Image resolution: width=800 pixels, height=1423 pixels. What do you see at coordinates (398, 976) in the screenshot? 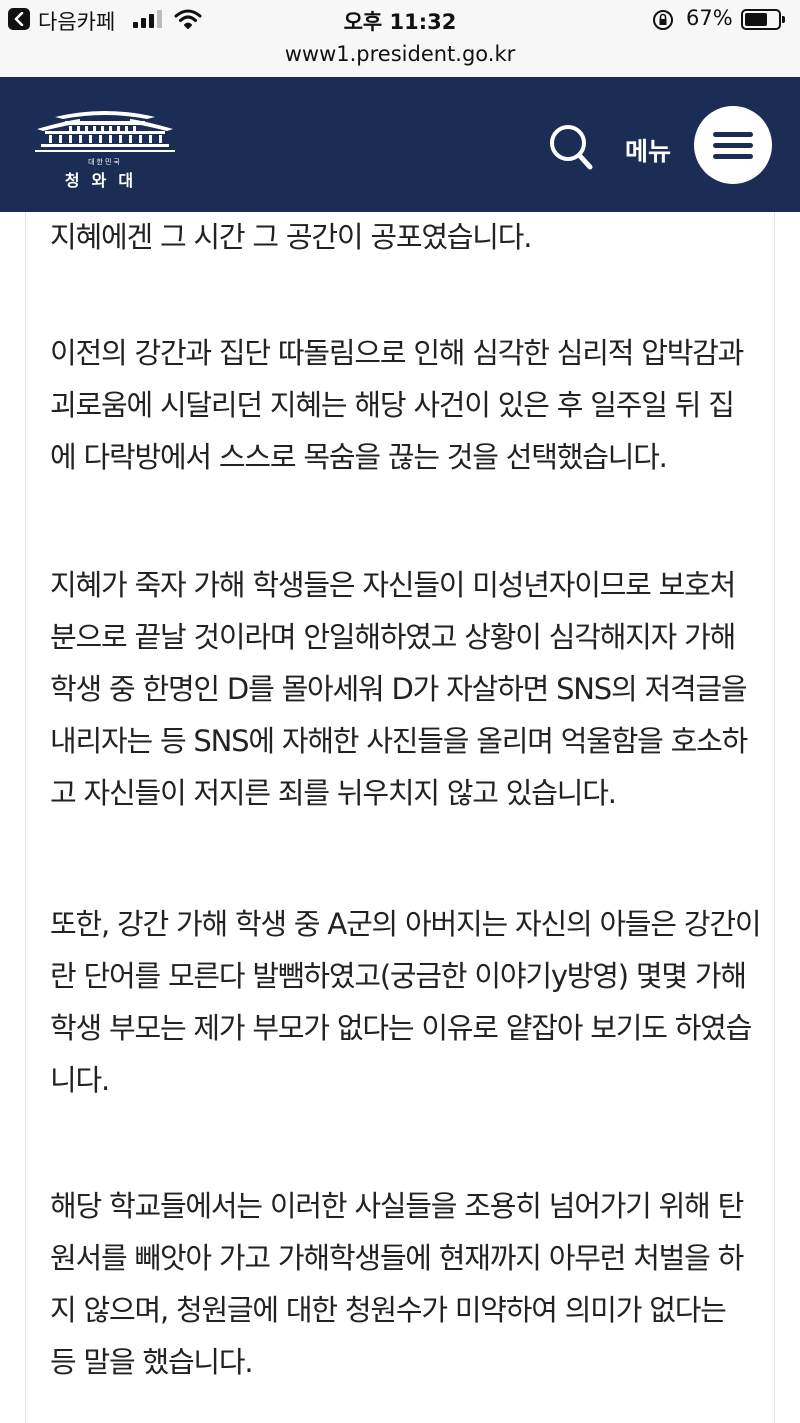
I see `text-line: 란 단어를 모른다 발뺌하였고(궁금한 이야기y방영) 몇몇 가해` at bounding box center [398, 976].